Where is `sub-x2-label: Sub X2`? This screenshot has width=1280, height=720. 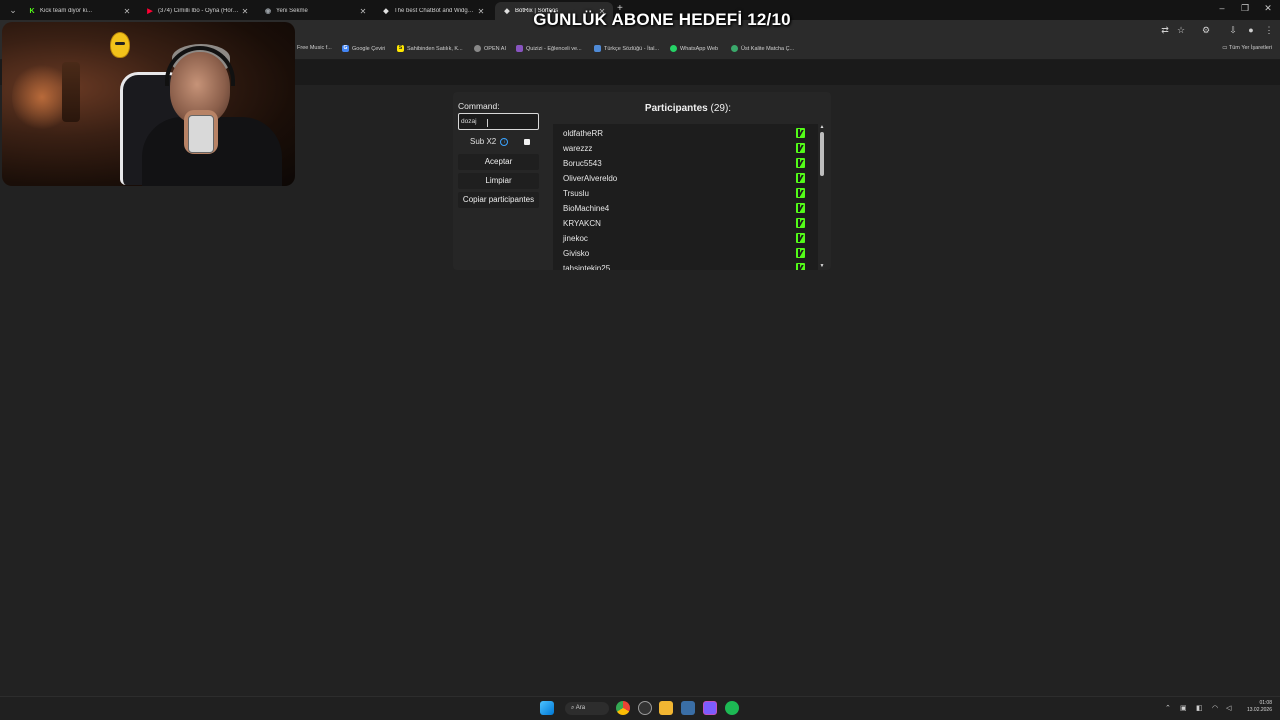 sub-x2-label: Sub X2 is located at coordinates (483, 141).